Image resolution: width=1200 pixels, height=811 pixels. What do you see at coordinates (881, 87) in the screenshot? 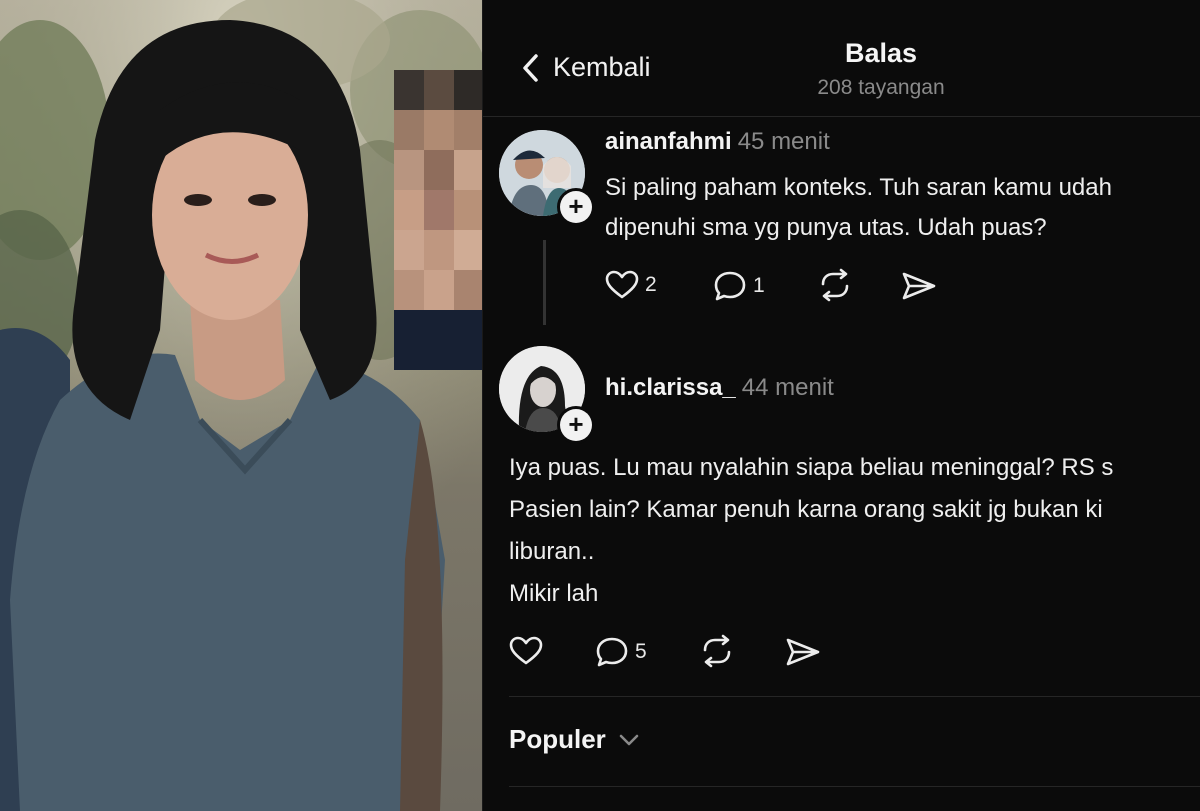
I see `view-count: 208 tayangan` at bounding box center [881, 87].